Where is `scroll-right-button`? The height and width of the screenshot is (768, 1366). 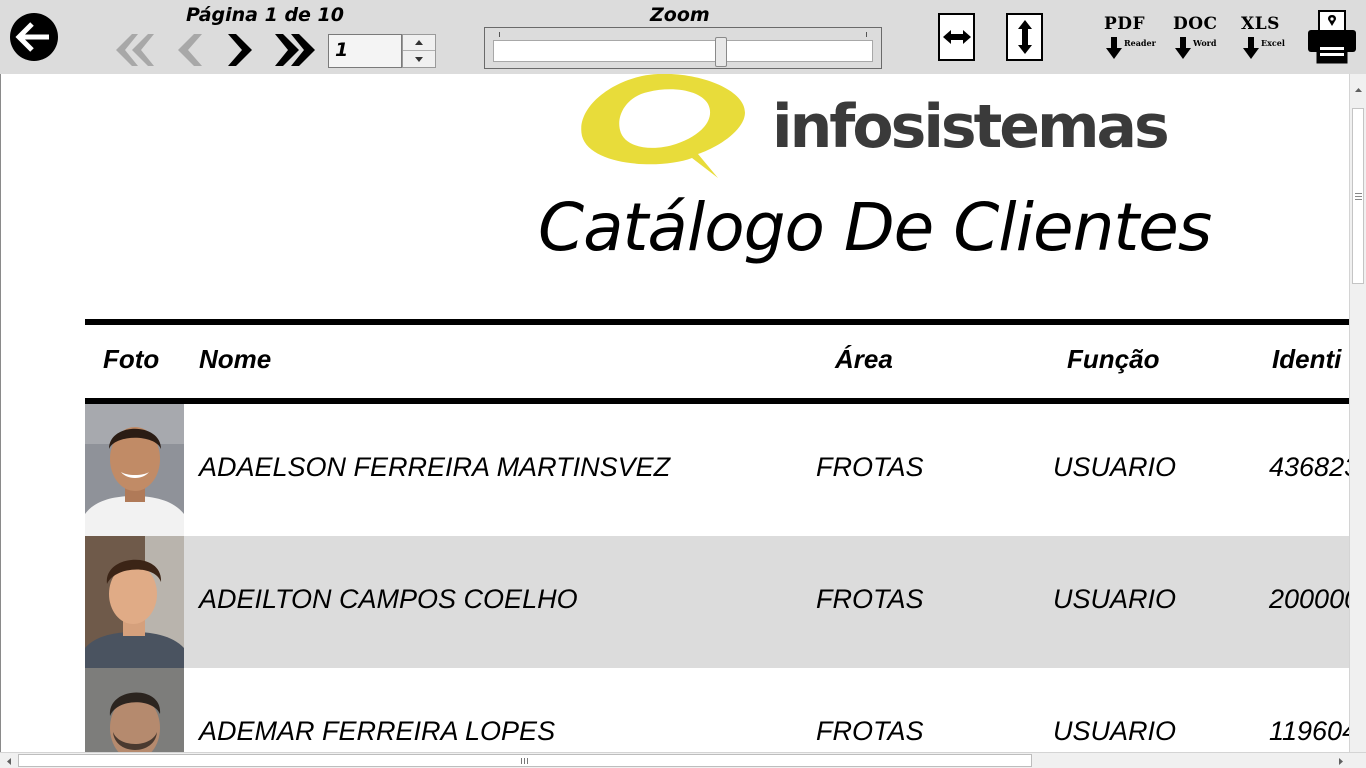 scroll-right-button is located at coordinates (1340, 760).